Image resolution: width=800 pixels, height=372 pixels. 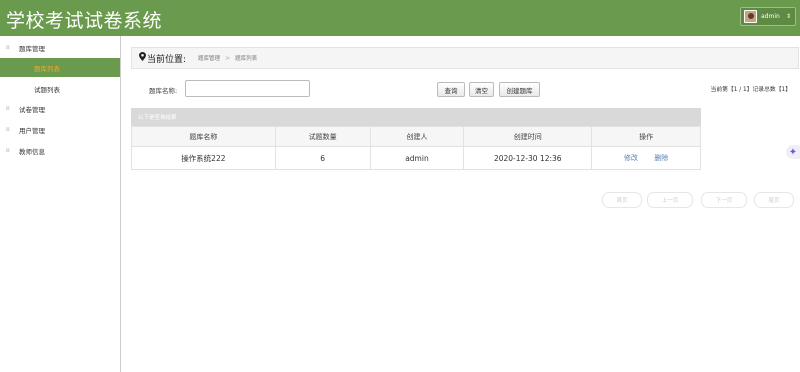 What do you see at coordinates (32, 152) in the screenshot?
I see `sidebar-item-label: 教师信息` at bounding box center [32, 152].